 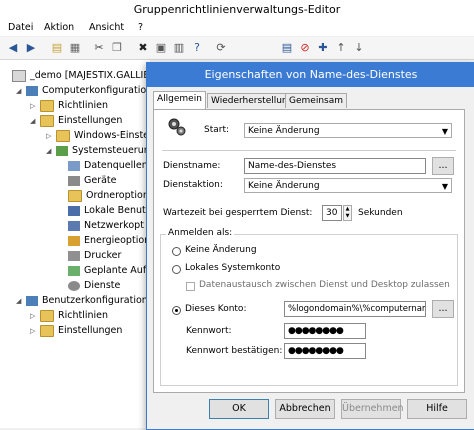 What do you see at coordinates (348, 130) in the screenshot?
I see `start-select: Keine Änderung ▼` at bounding box center [348, 130].